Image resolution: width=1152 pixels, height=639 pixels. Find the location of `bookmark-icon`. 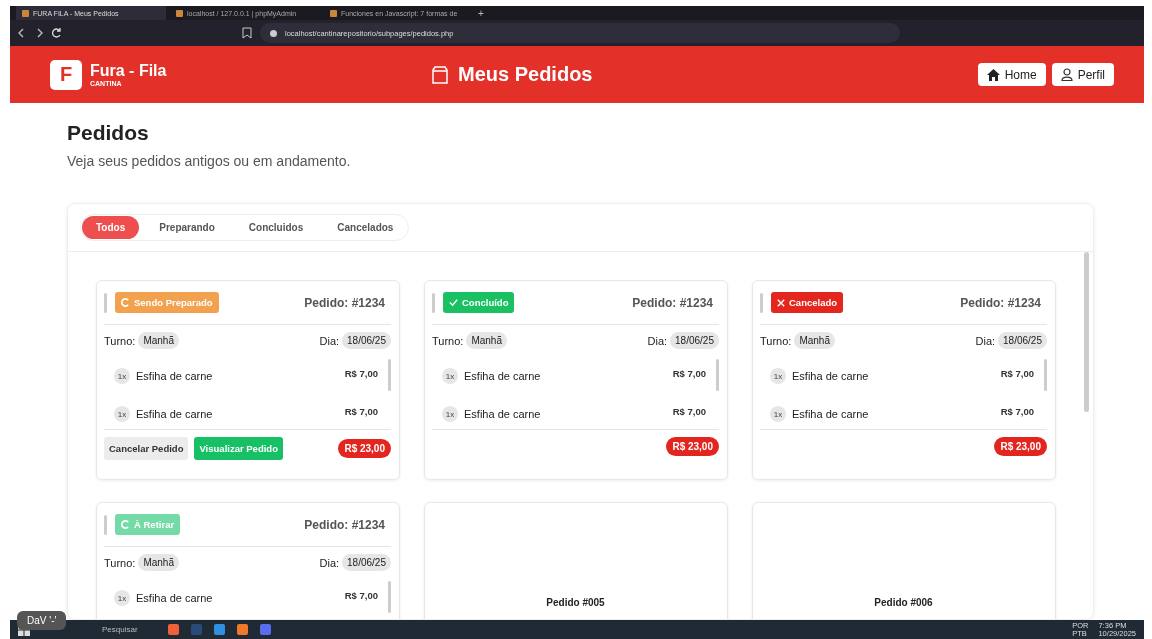

bookmark-icon is located at coordinates (247, 33).